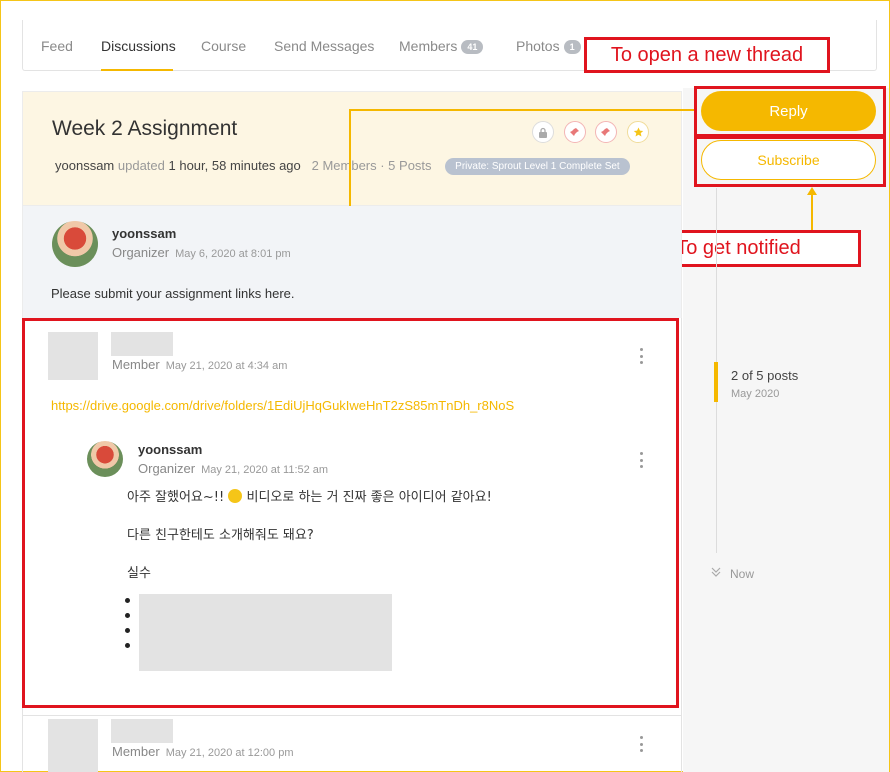  Describe the element at coordinates (707, 55) in the screenshot. I see `annotation-new-thread: To open a new thread` at that location.